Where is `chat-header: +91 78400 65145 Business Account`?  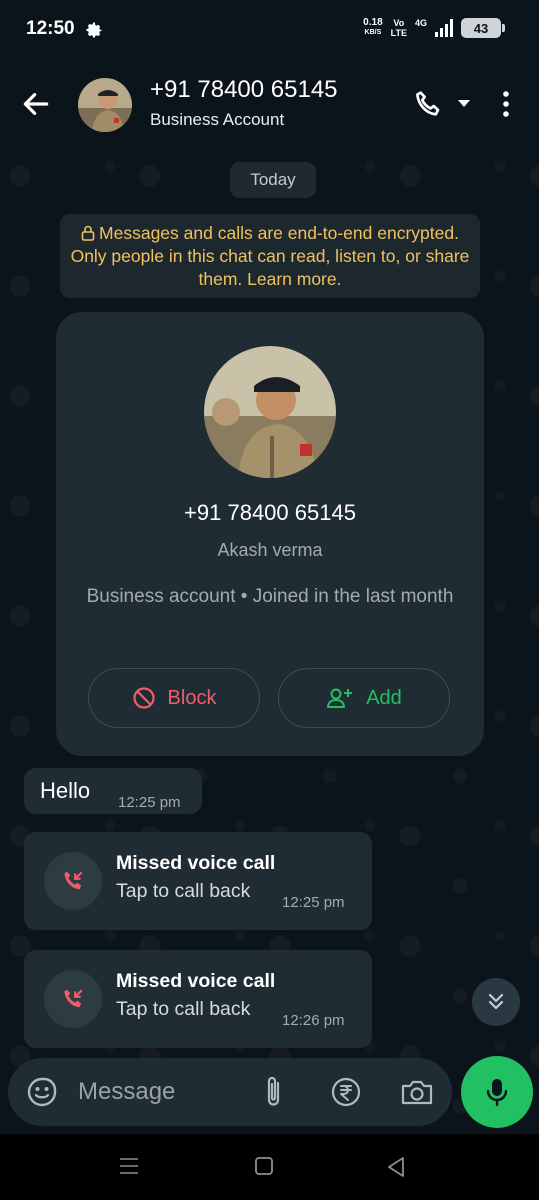 chat-header: +91 78400 65145 Business Account is located at coordinates (269, 104).